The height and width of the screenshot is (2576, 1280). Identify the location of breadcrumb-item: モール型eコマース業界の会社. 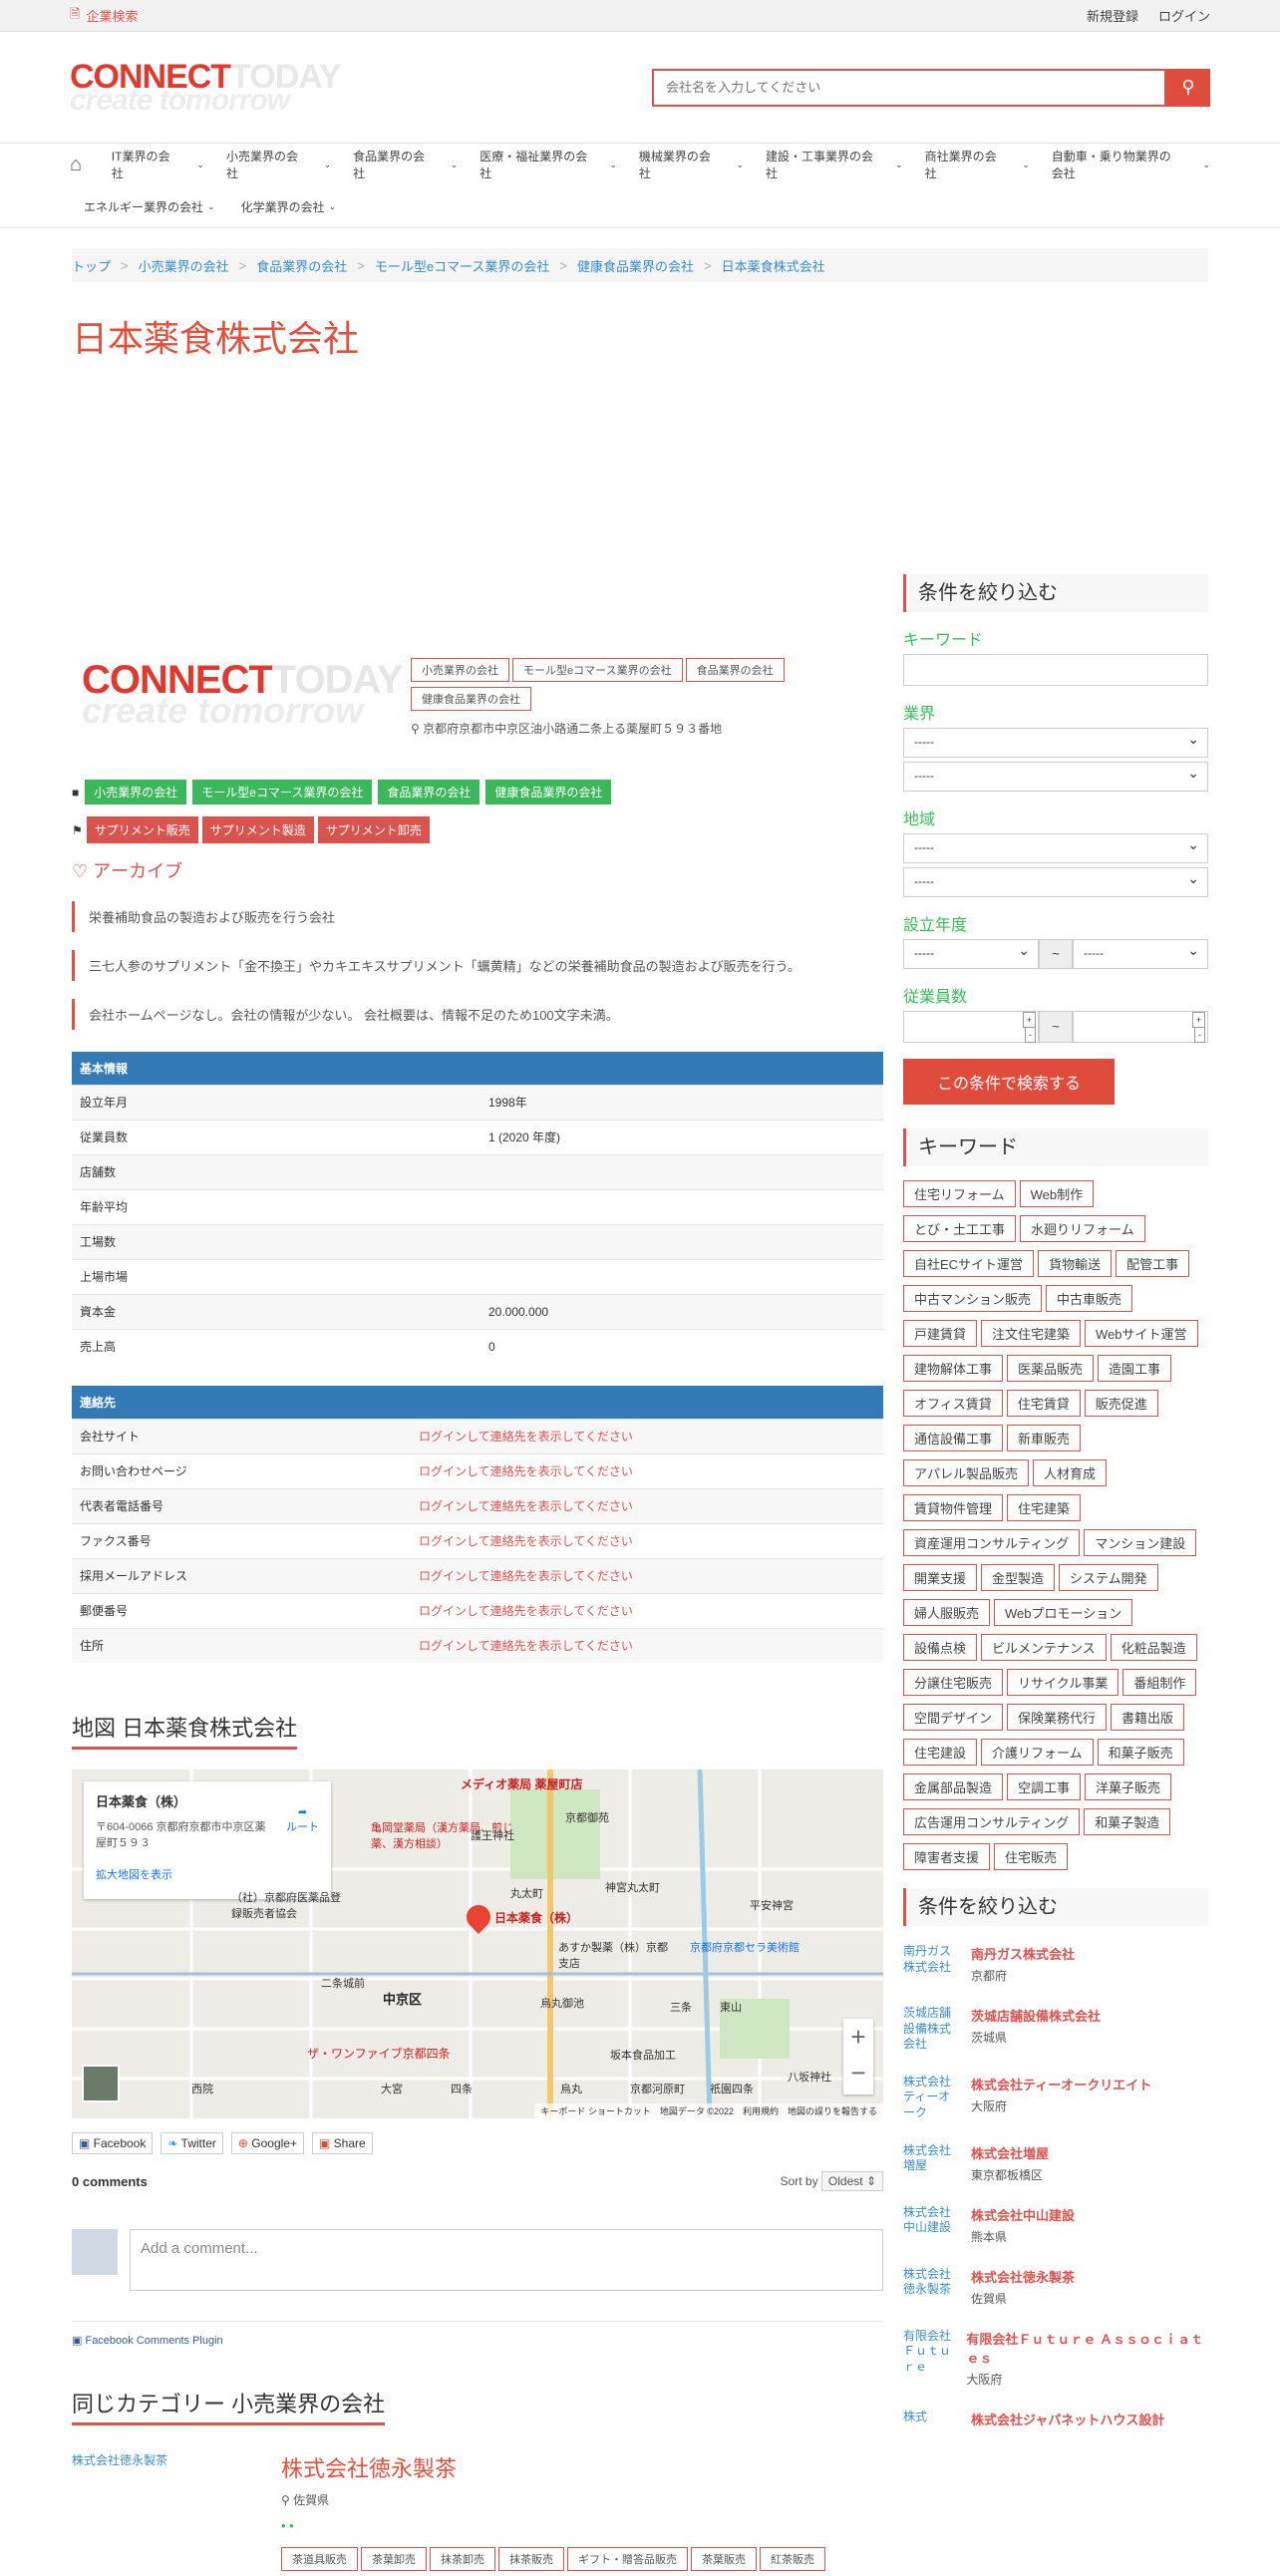
(462, 265).